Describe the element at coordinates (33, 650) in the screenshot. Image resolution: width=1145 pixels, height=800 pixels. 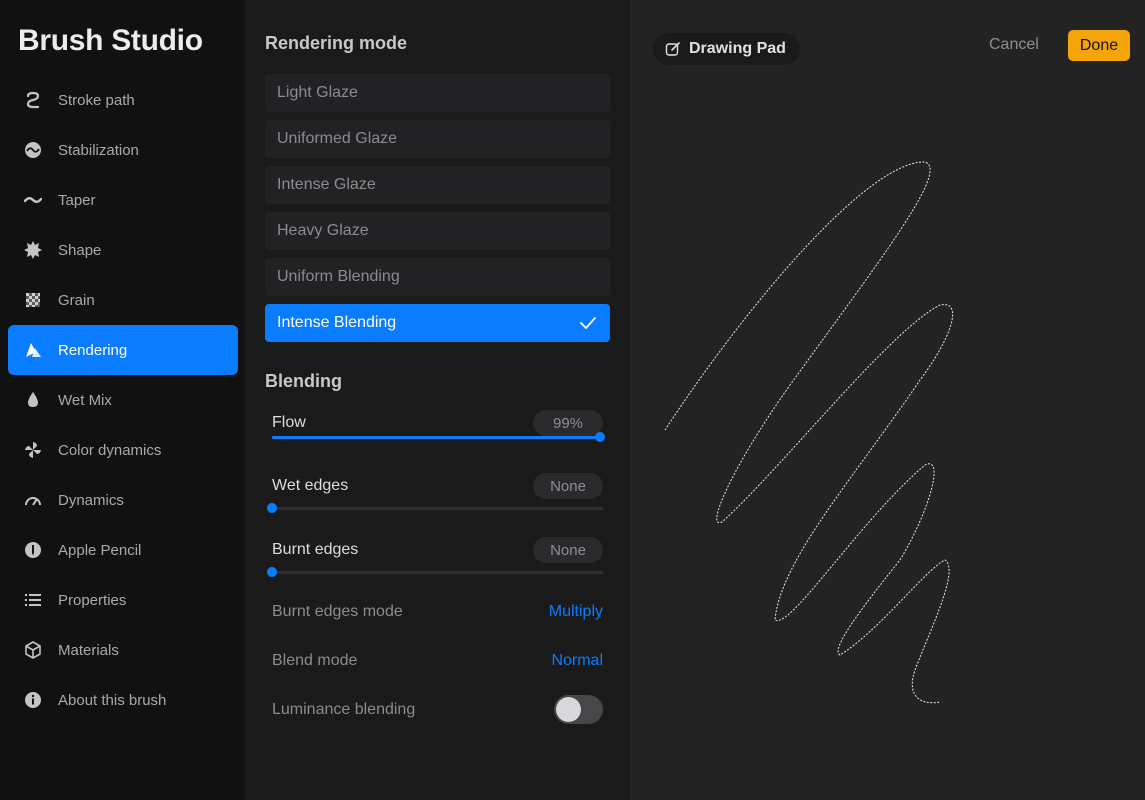
I see `materials-icon` at that location.